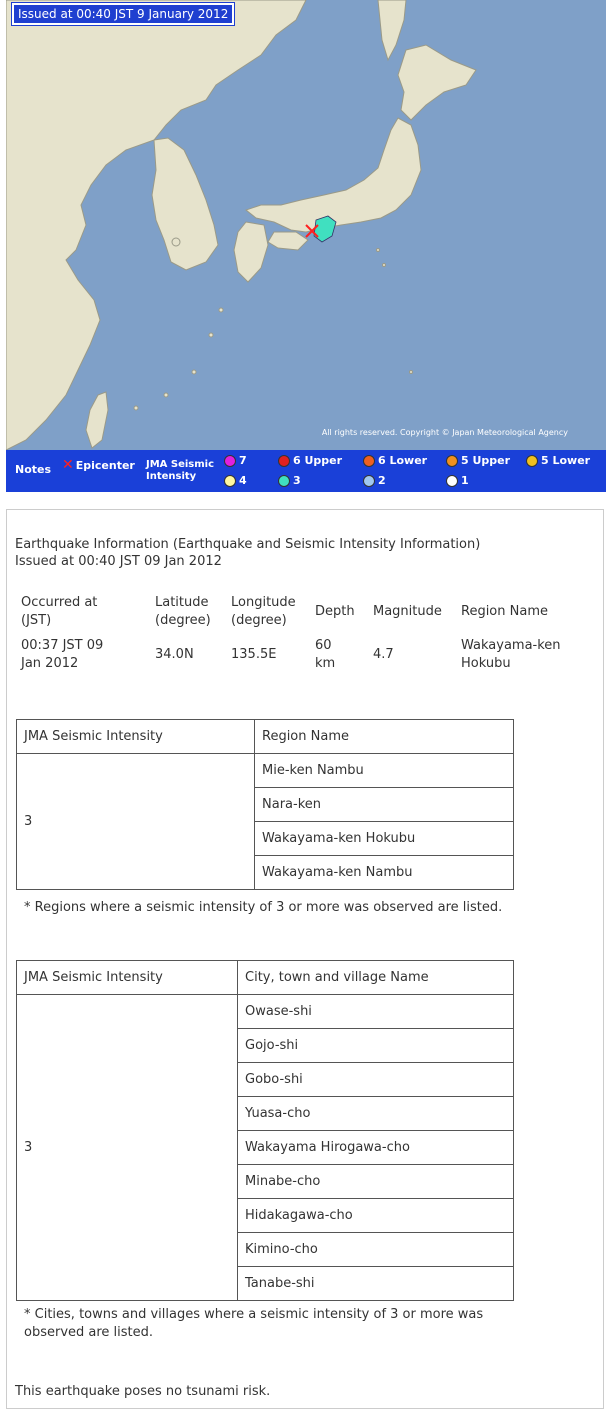 This screenshot has height=1413, width=607. I want to click on tsunami-statement: This earthquake poses no tsunami risk., so click(143, 1391).